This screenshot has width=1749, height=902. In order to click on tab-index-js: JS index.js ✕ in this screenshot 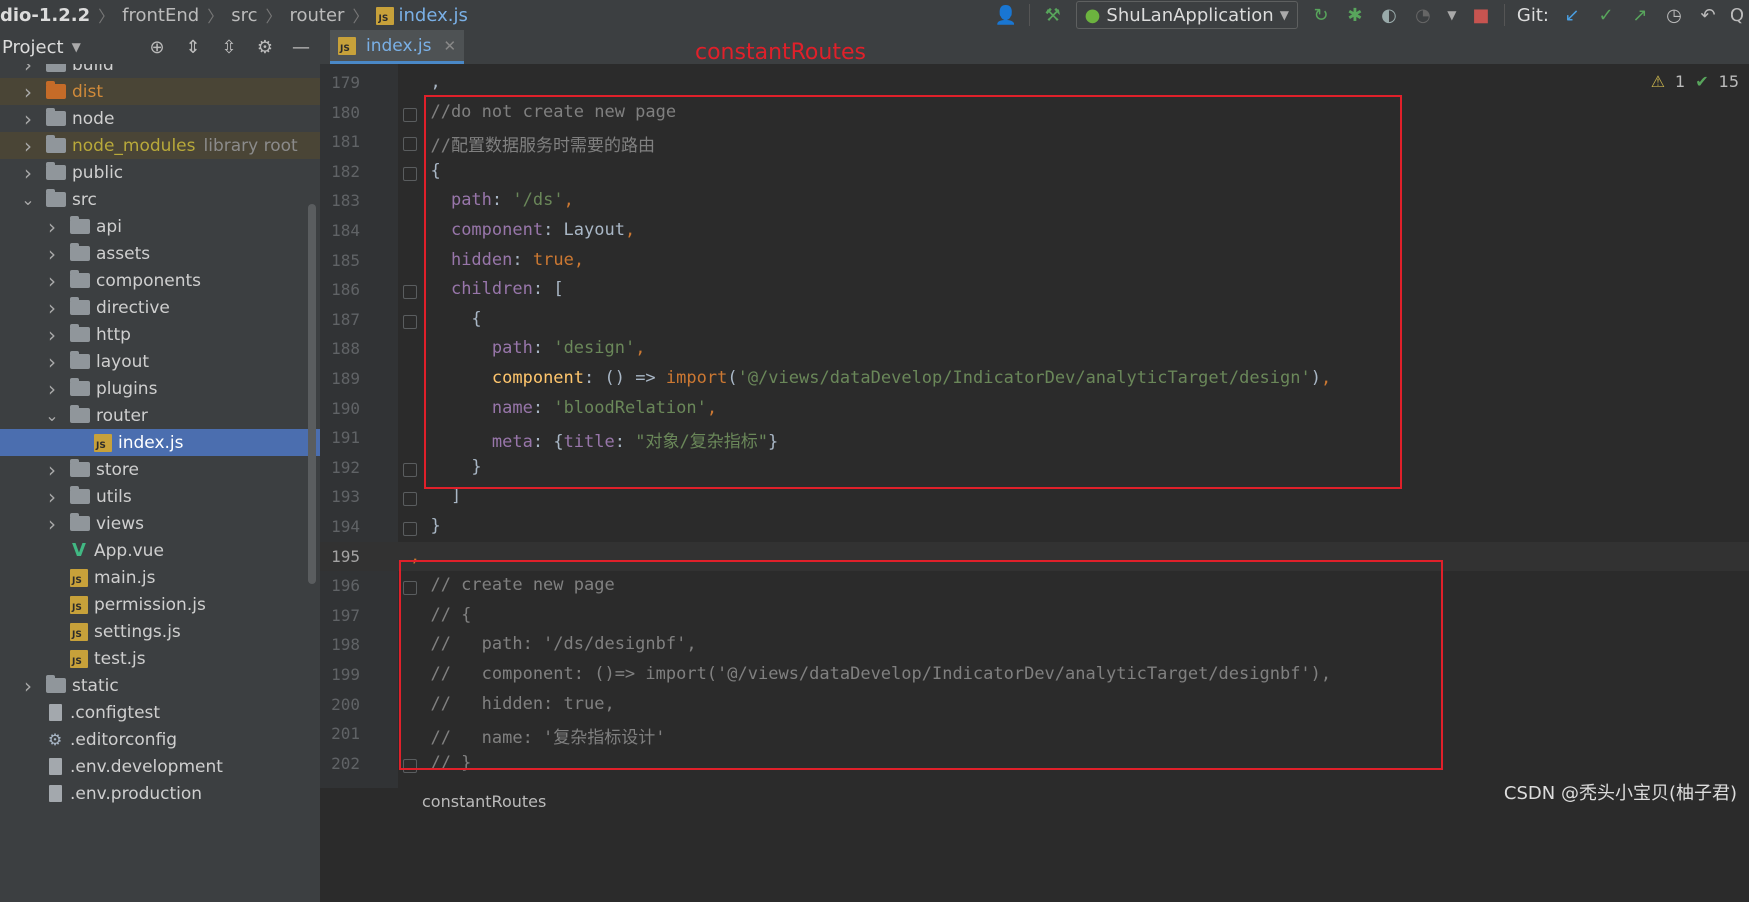, I will do `click(397, 47)`.